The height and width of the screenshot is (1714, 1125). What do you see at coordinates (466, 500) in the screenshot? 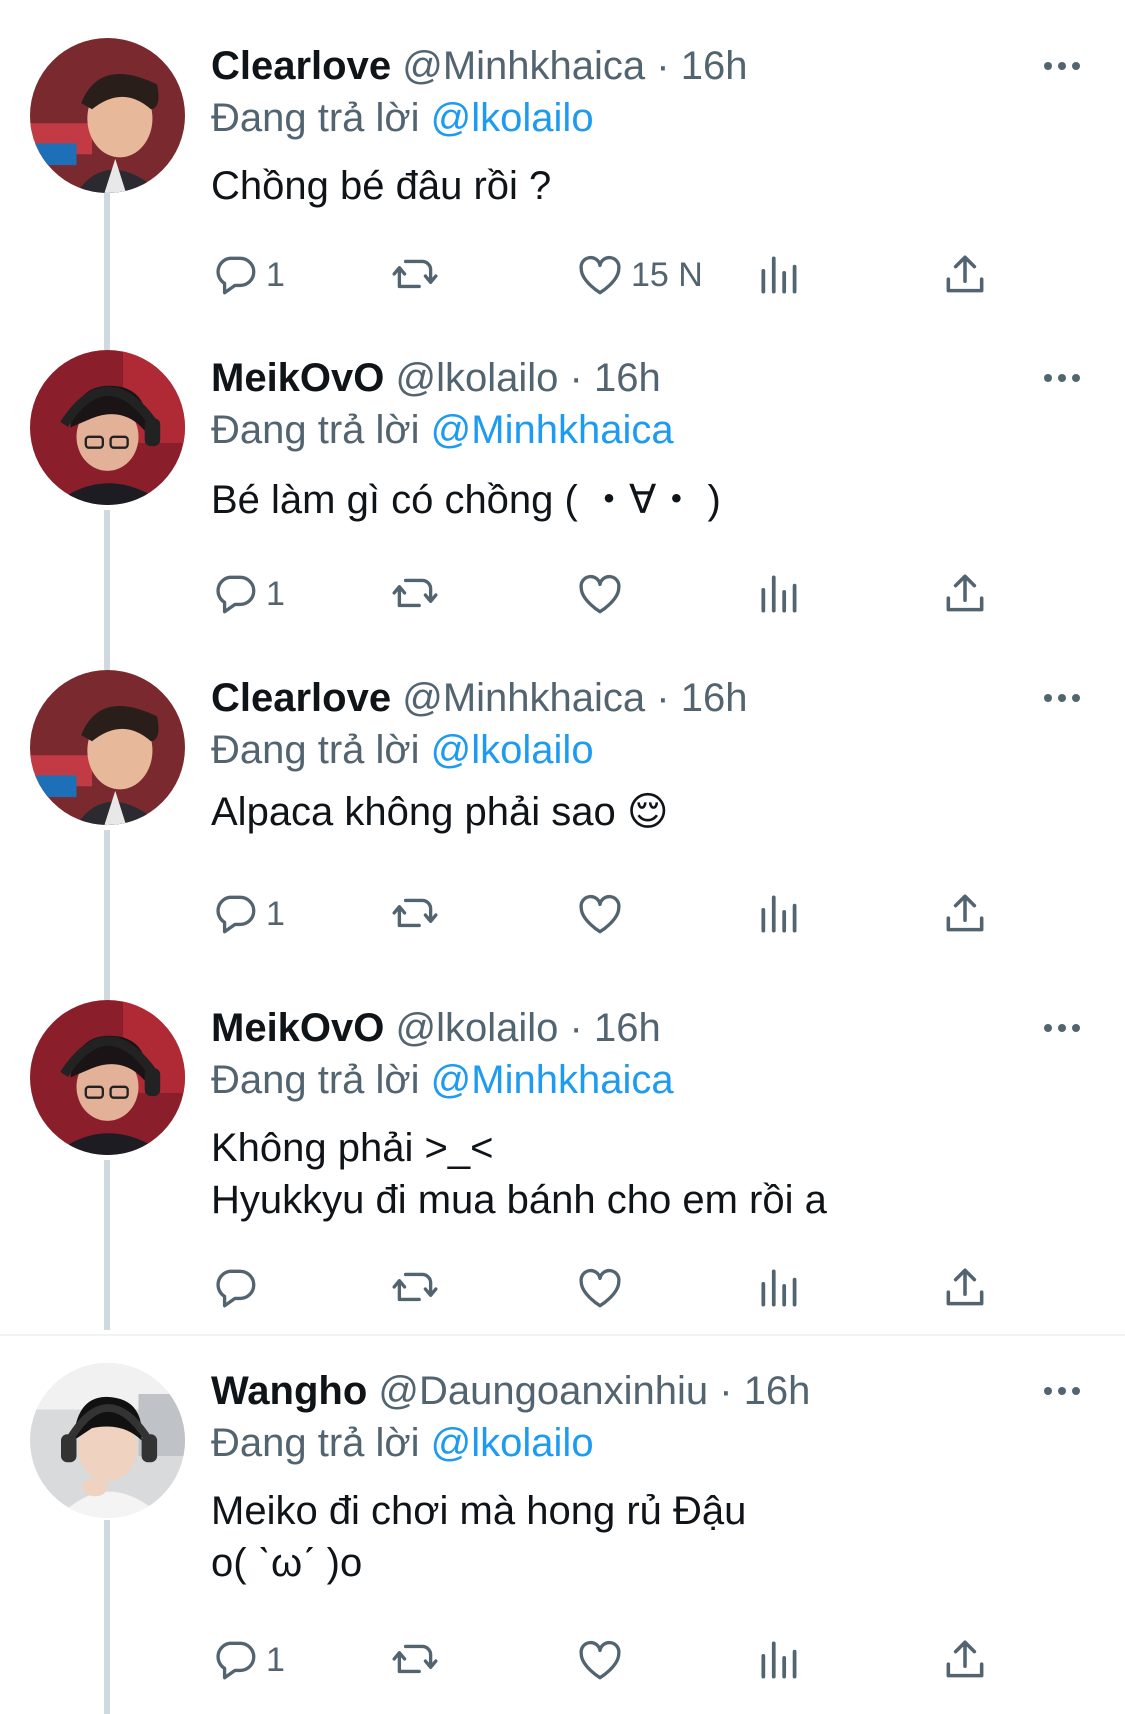
I see `tweet-text: Bé làm gì có chồng ( ・∀・ )` at bounding box center [466, 500].